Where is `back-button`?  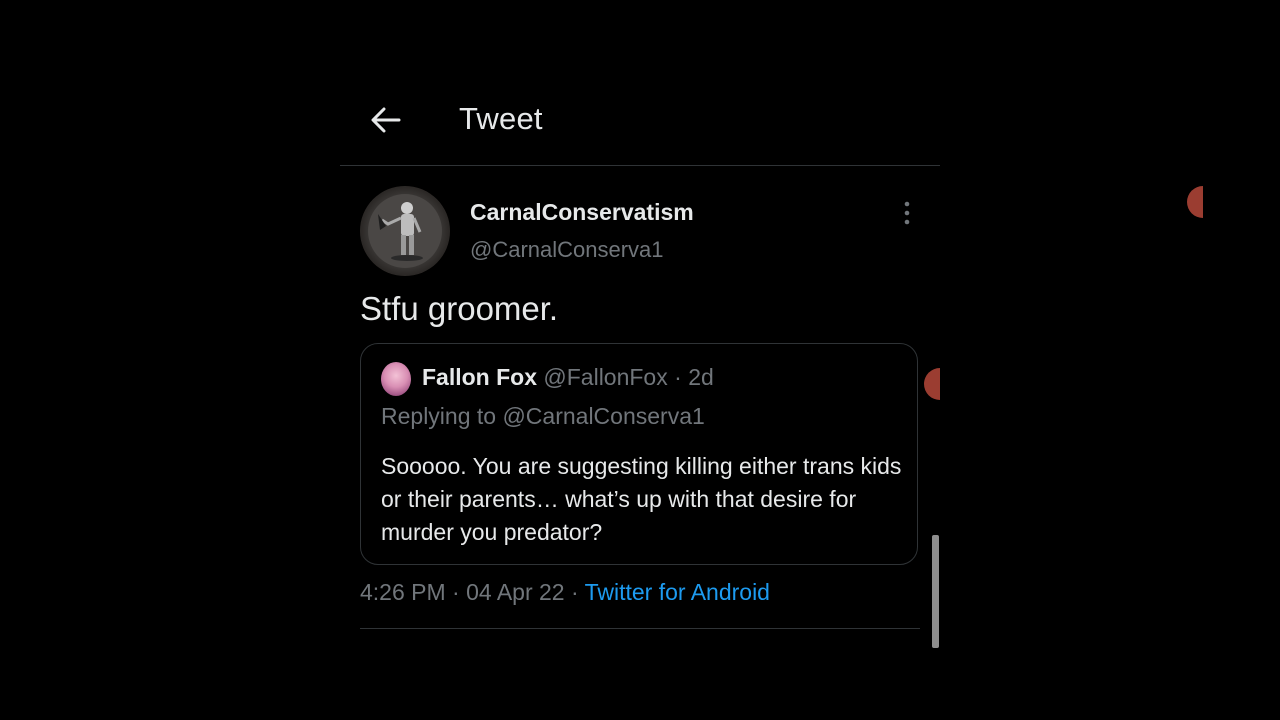
back-button is located at coordinates (386, 120).